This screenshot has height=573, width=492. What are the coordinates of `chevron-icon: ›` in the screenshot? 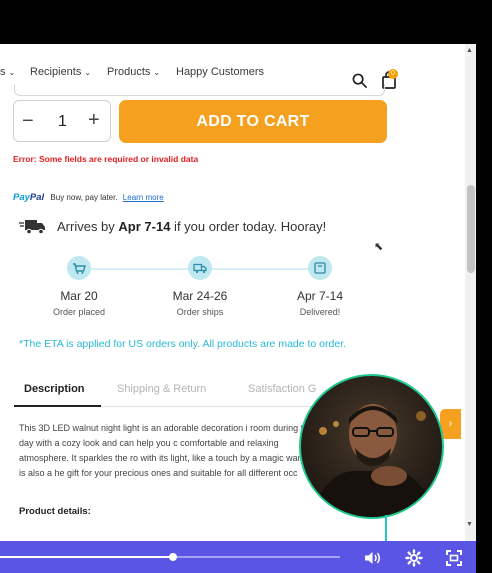 It's located at (450, 424).